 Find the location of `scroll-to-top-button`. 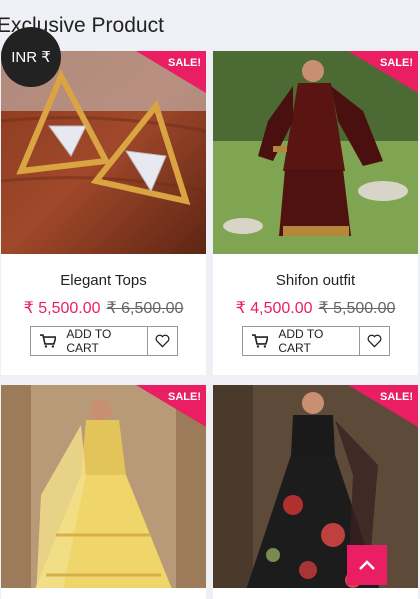

scroll-to-top-button is located at coordinates (367, 565).